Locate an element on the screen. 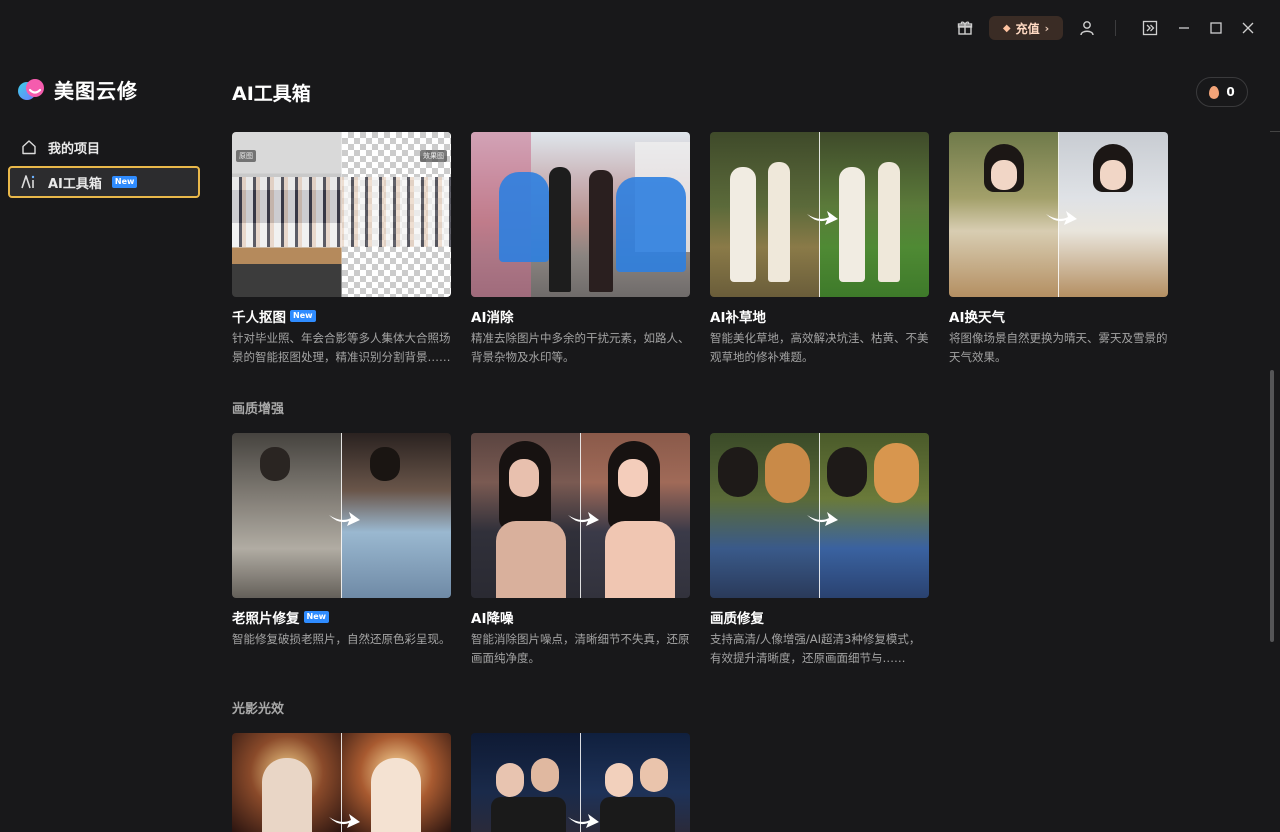  tool-card-title: AI消除 is located at coordinates (492, 318).